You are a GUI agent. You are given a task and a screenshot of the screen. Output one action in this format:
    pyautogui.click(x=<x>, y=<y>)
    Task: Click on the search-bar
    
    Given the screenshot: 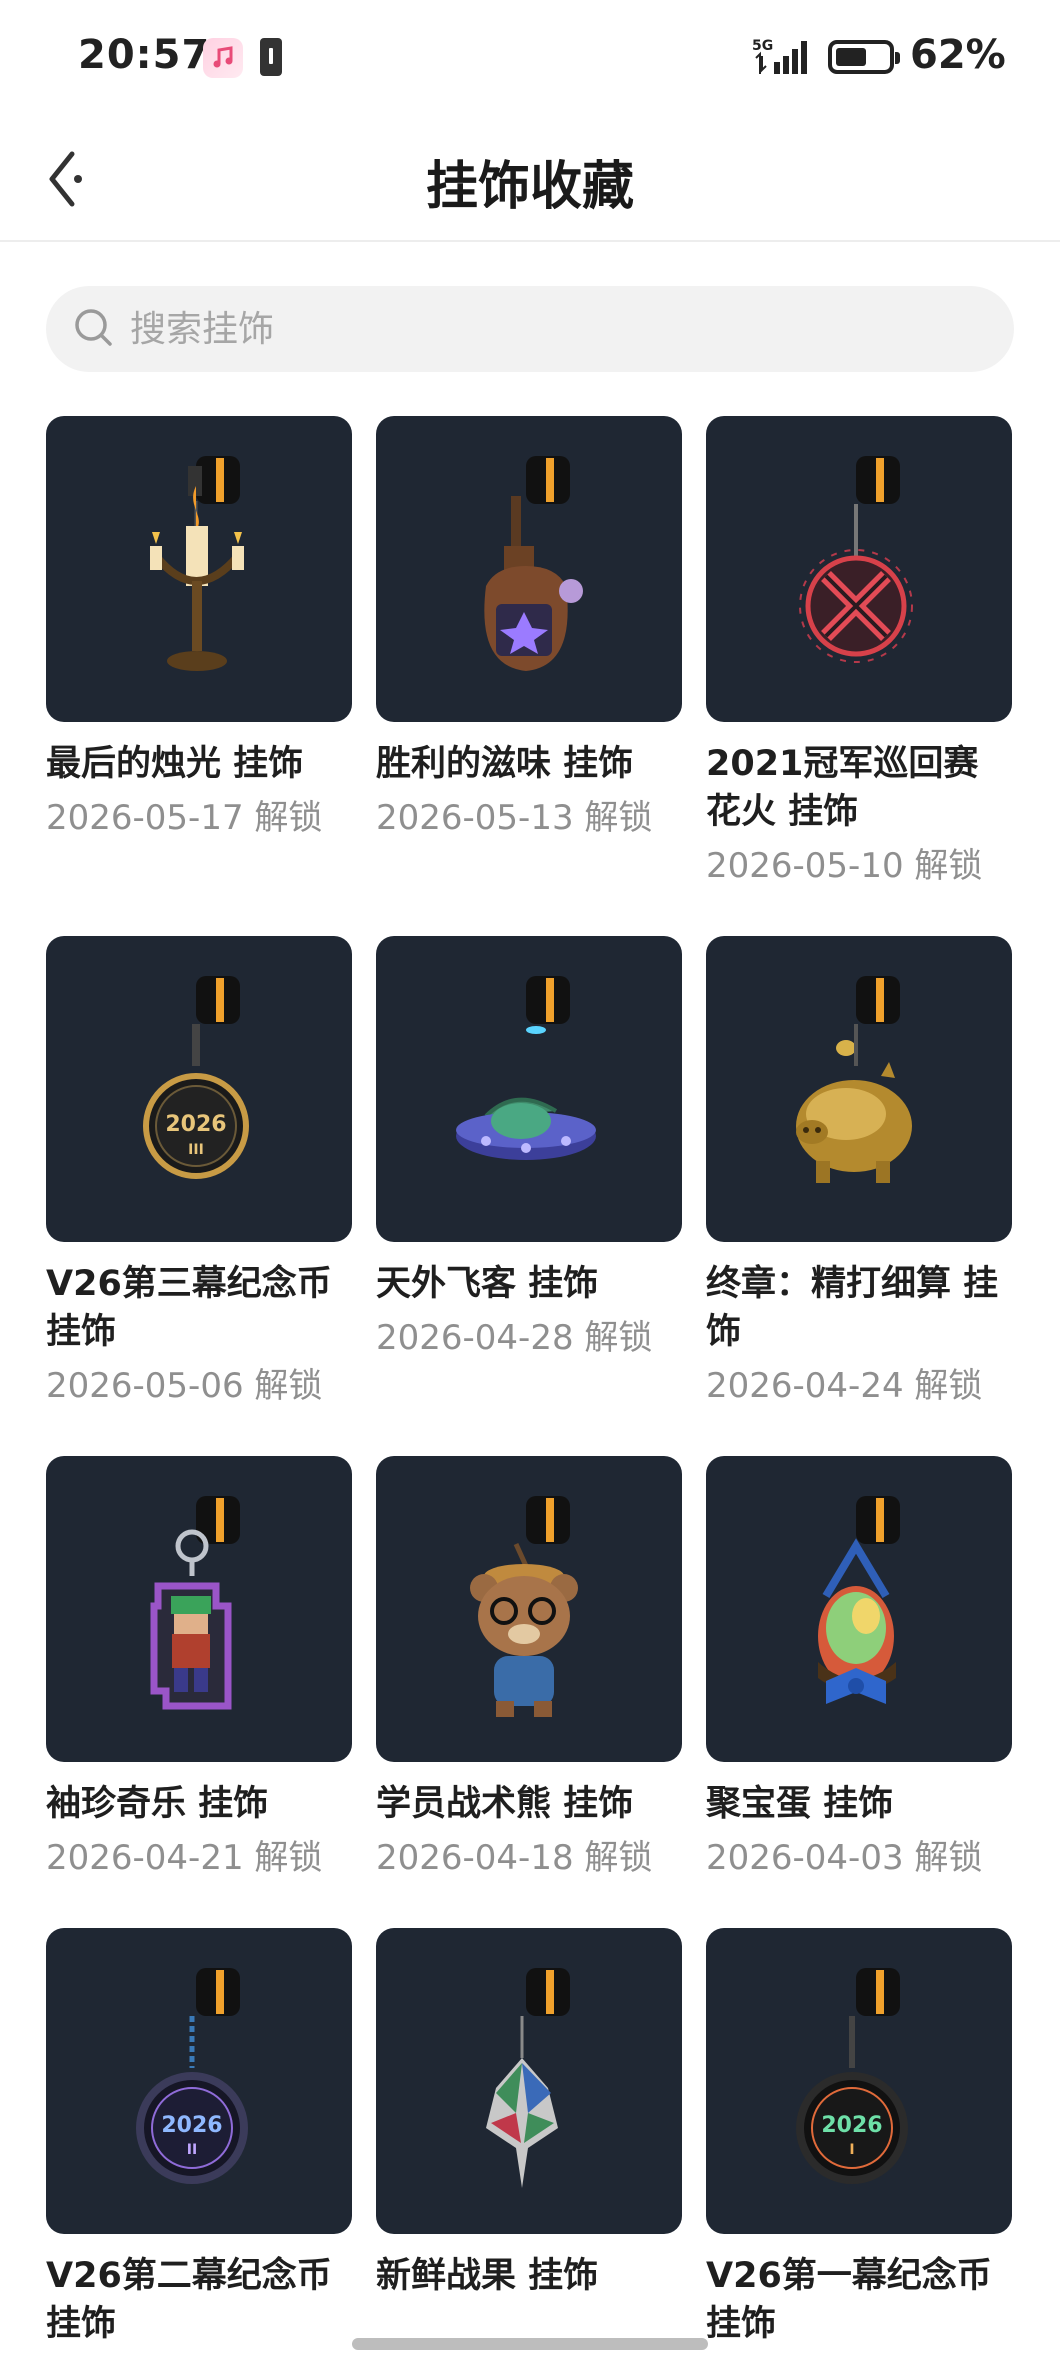 What is the action you would take?
    pyautogui.click(x=530, y=329)
    